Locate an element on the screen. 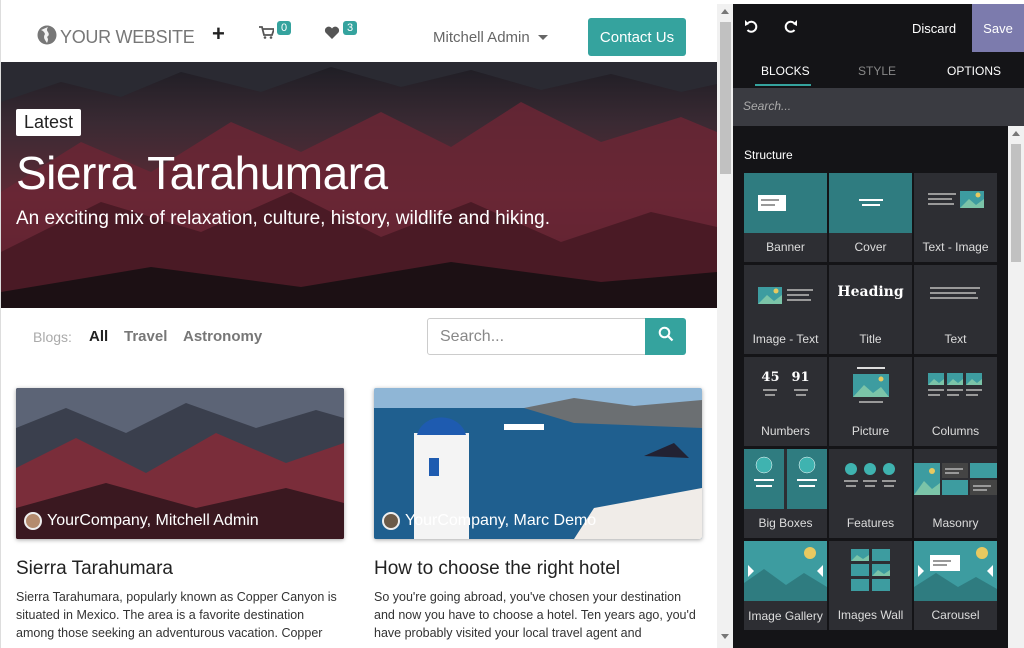 This screenshot has width=1024, height=648. numbers-icon: 45 91 is located at coordinates (785, 387).